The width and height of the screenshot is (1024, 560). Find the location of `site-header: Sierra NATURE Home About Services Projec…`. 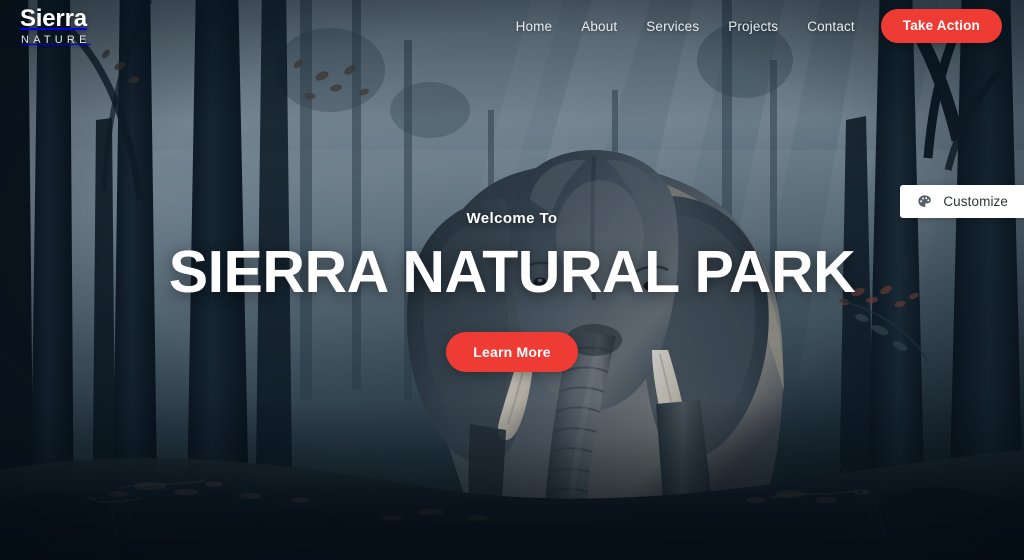

site-header: Sierra NATURE Home About Services Projec… is located at coordinates (512, 26).